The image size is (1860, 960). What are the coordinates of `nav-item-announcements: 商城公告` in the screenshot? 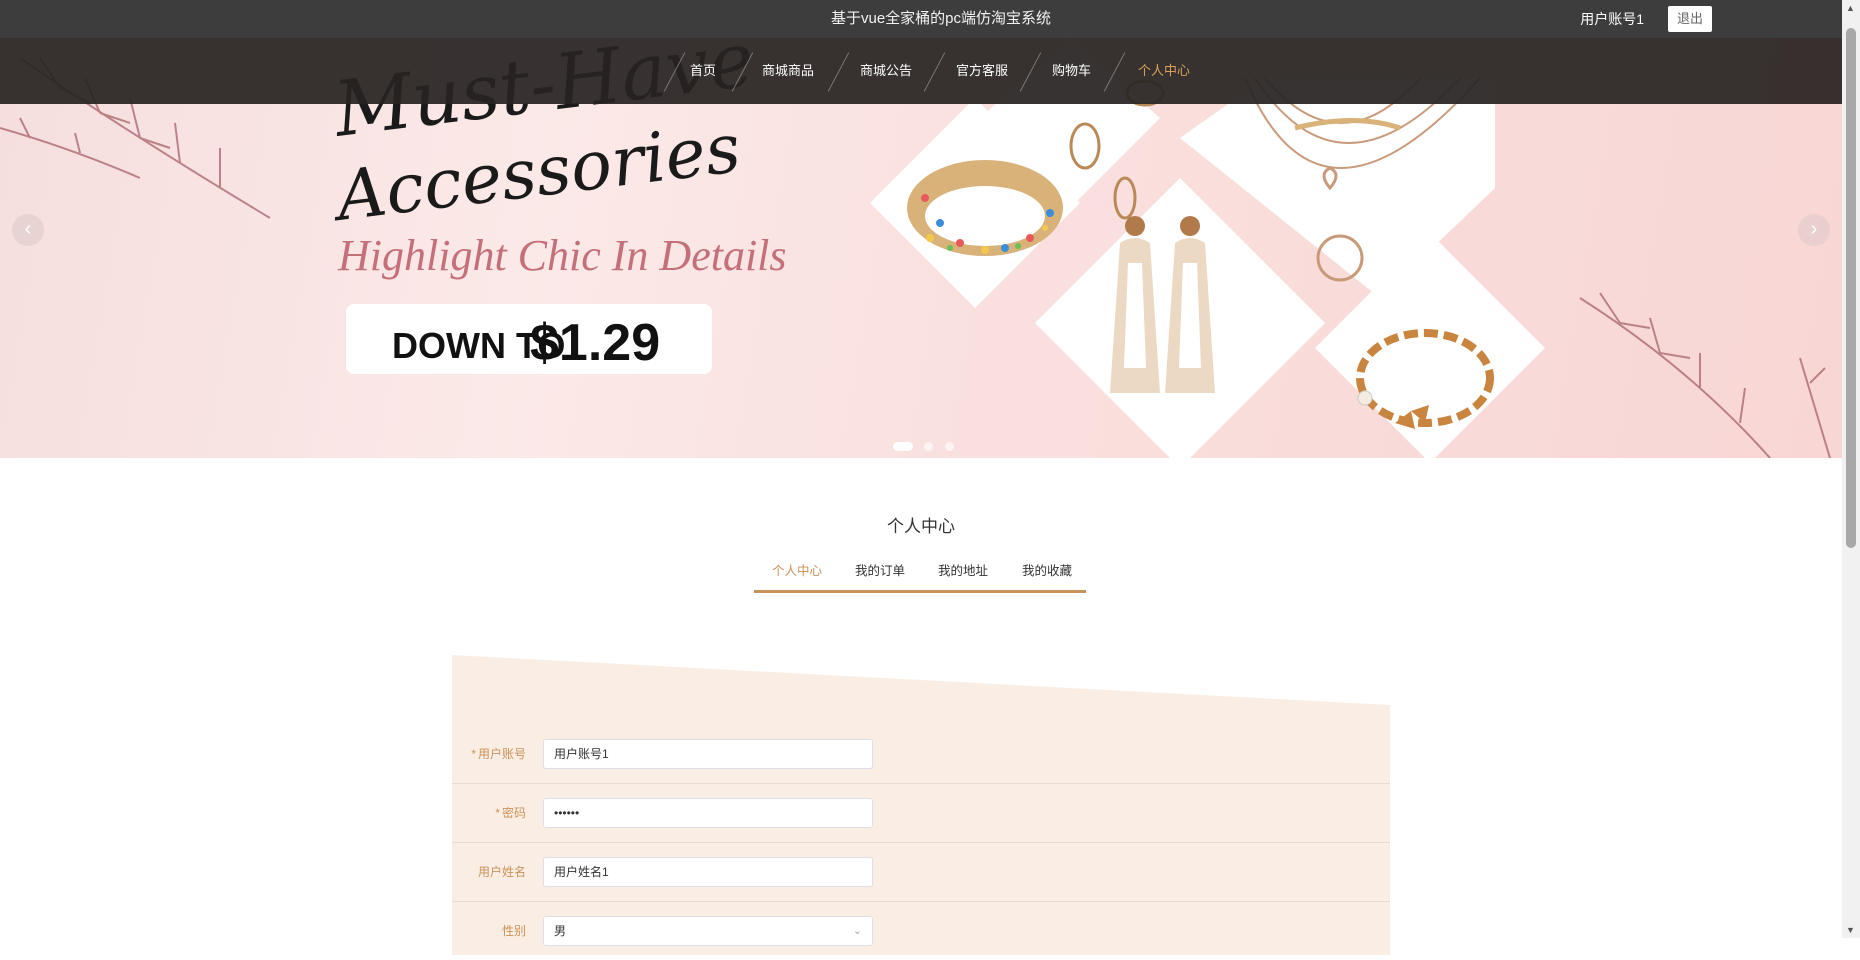 It's located at (886, 71).